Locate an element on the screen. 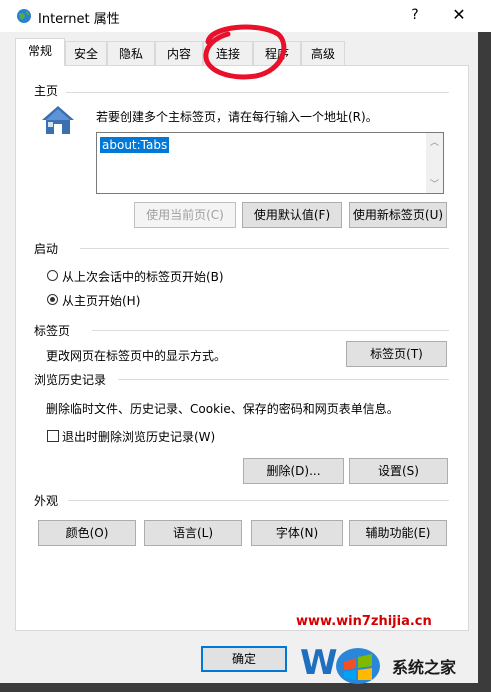 The height and width of the screenshot is (692, 491). radio-homepage-label: 从主页开始(H) is located at coordinates (101, 300).